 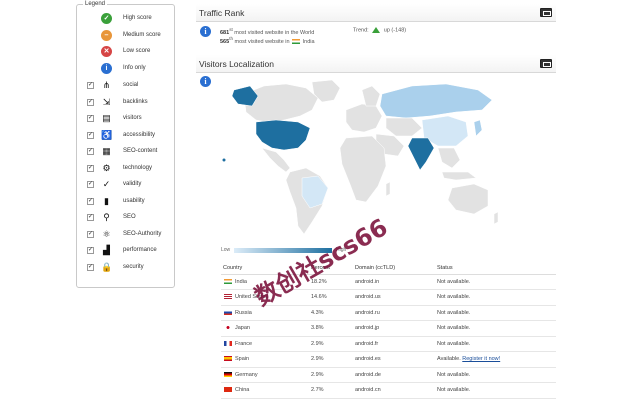 What do you see at coordinates (242, 328) in the screenshot?
I see `country-name: Japan` at bounding box center [242, 328].